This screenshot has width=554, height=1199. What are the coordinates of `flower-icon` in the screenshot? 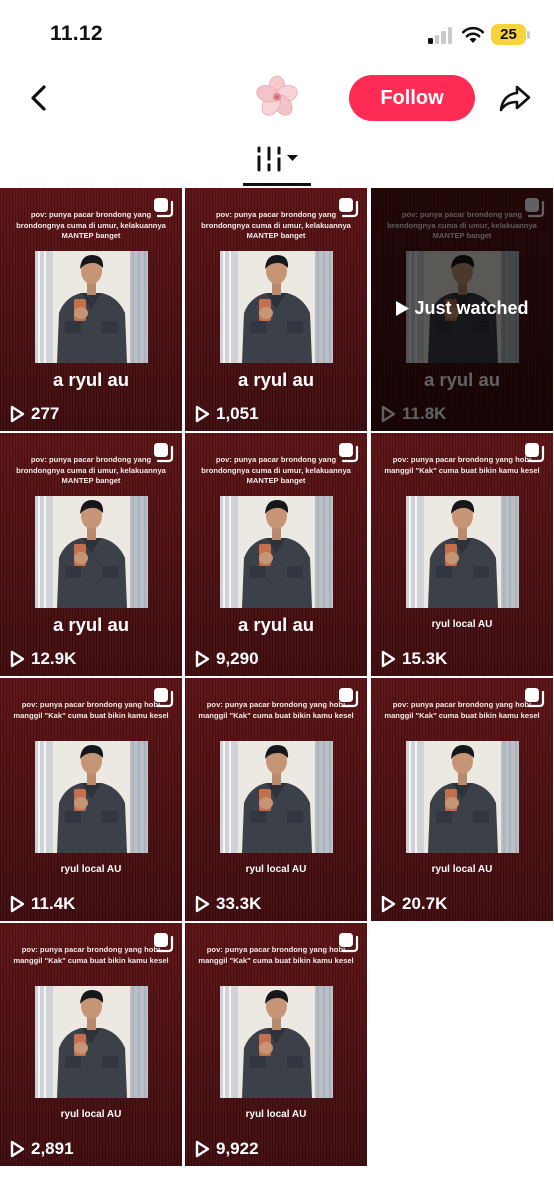 It's located at (277, 95).